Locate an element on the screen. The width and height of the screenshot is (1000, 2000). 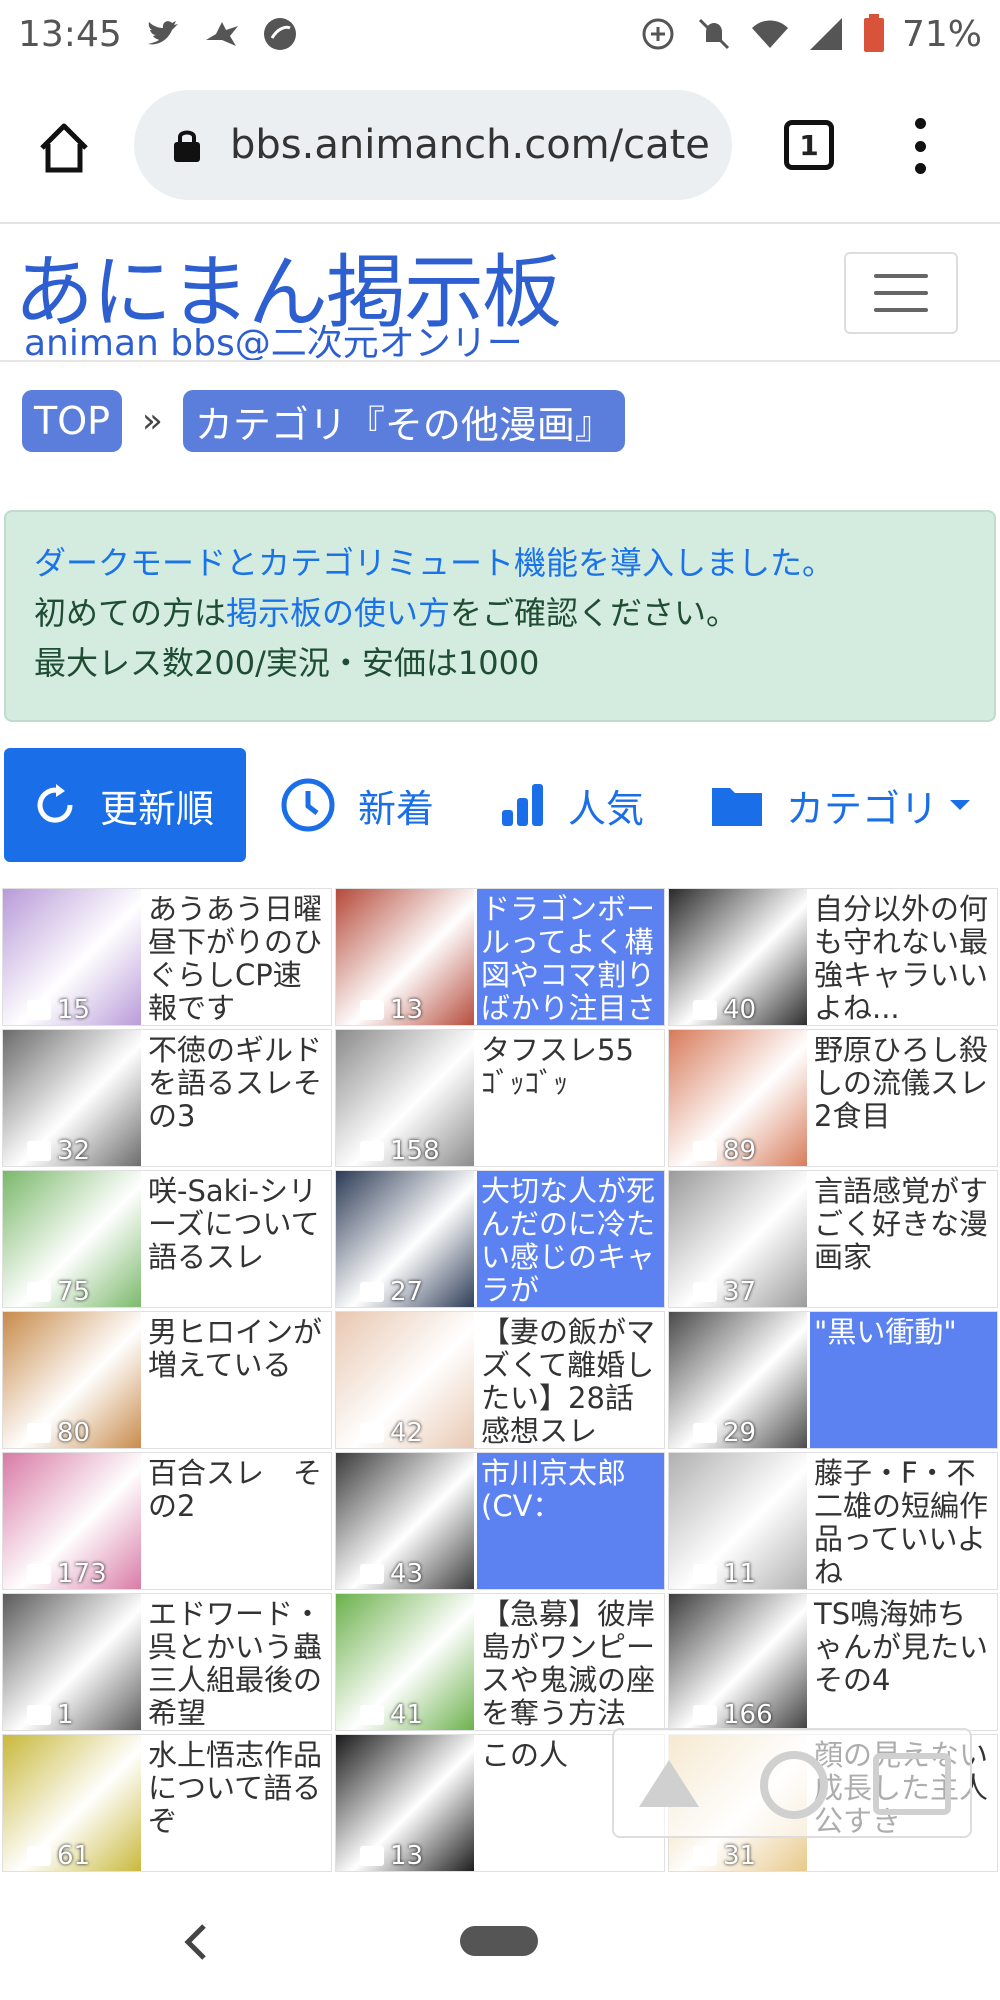
thread-thumbnail: 1 is located at coordinates (72, 1662).